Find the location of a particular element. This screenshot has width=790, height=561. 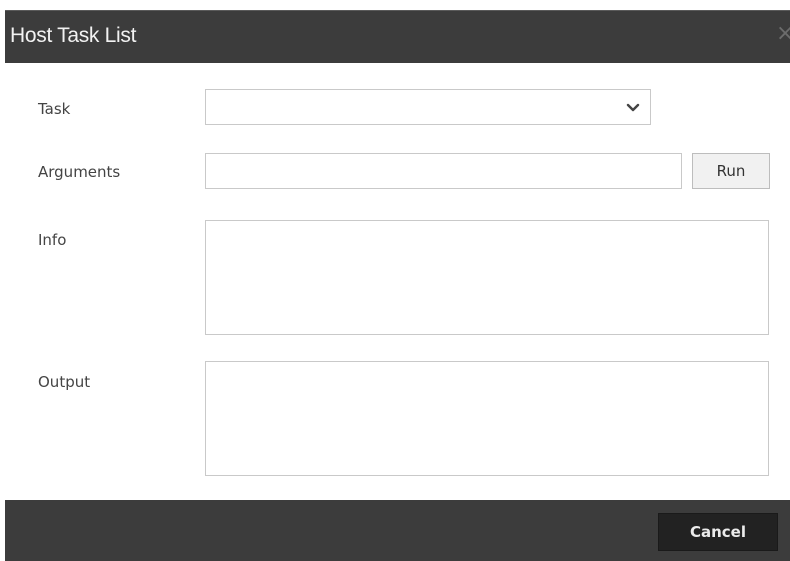

chevron-down-icon is located at coordinates (633, 107).